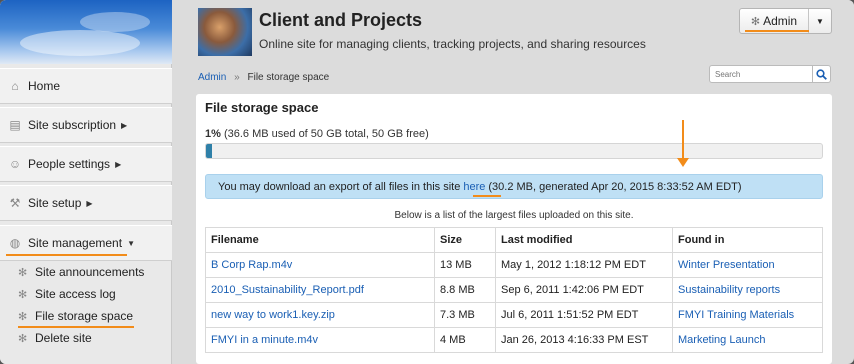 This screenshot has width=854, height=364. I want to click on site-logo, so click(225, 32).